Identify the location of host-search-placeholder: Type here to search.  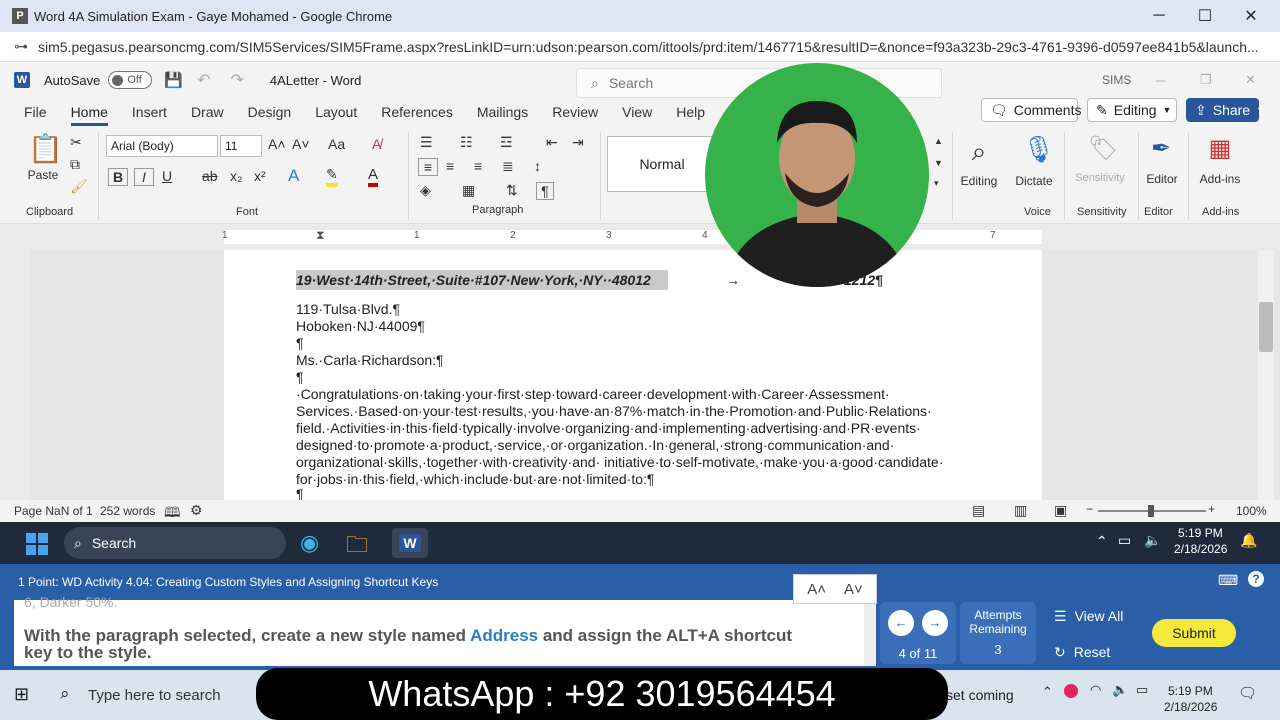
(154, 695).